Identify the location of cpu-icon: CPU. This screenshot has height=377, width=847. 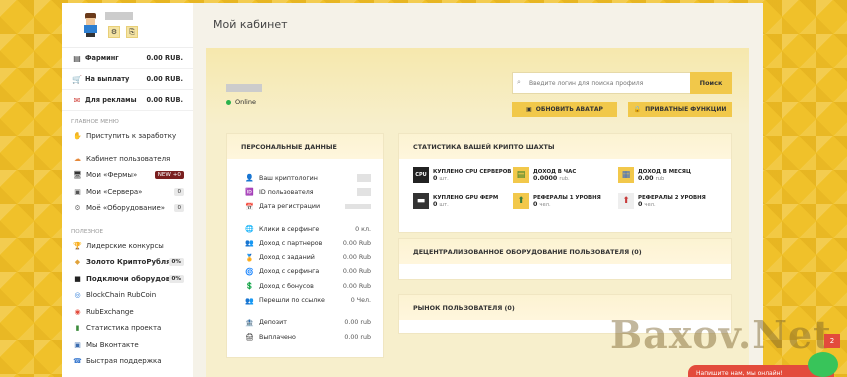
(421, 175).